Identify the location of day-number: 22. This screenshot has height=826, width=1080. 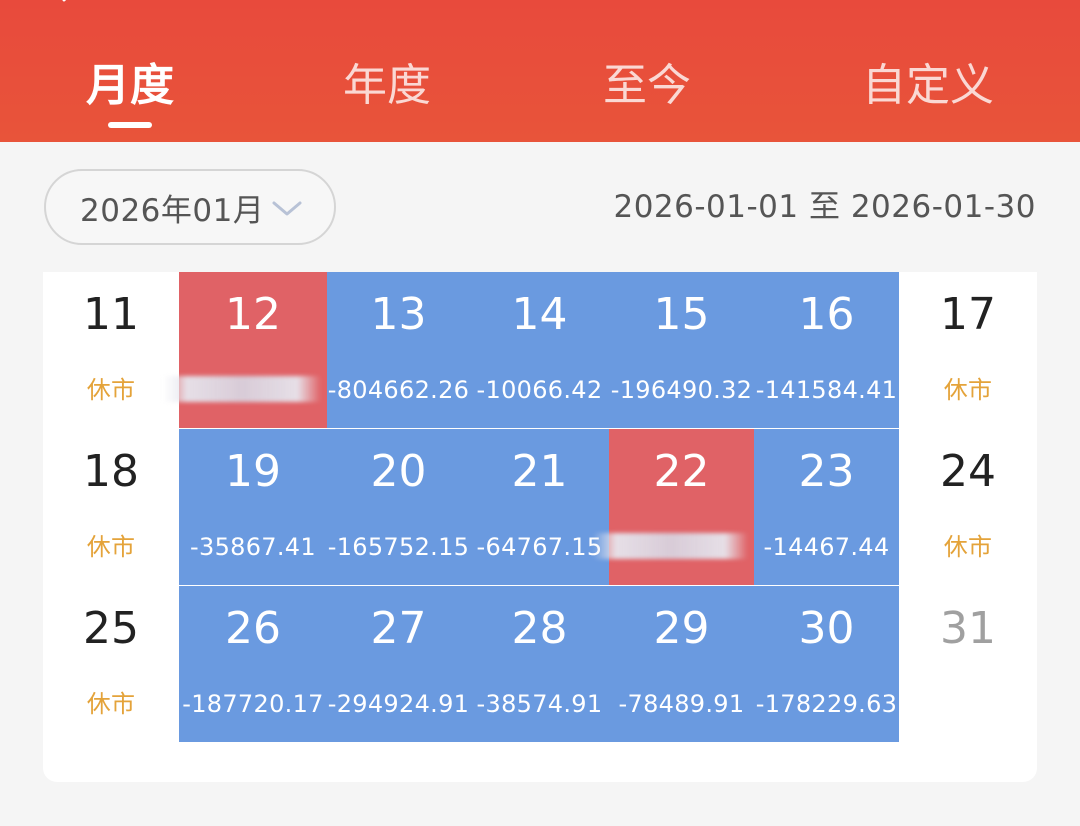
(681, 471).